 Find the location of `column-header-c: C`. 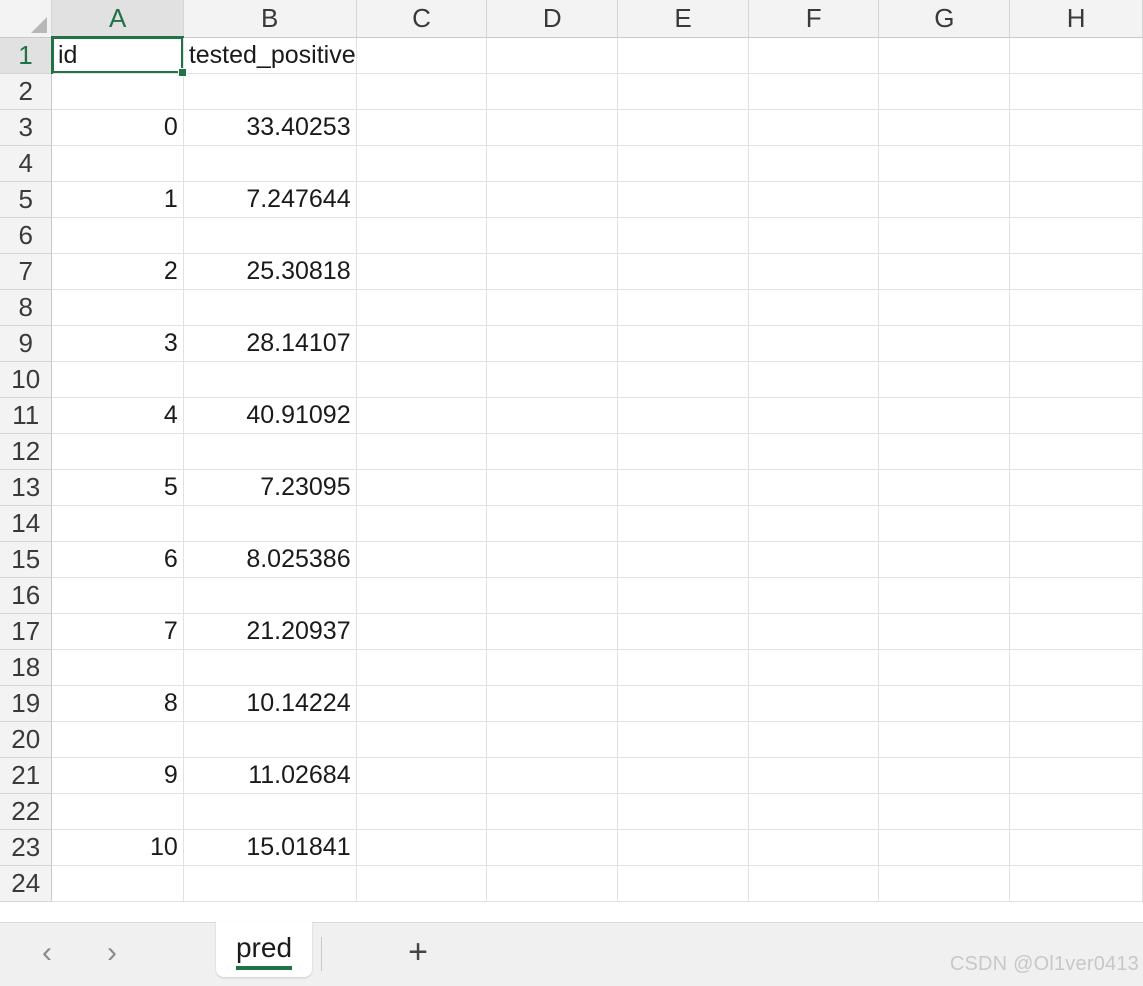

column-header-c: C is located at coordinates (422, 19).